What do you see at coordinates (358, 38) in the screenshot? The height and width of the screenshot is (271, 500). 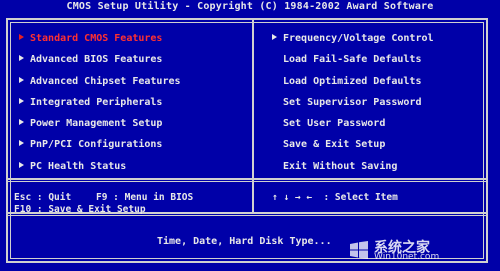 I see `menu-item-label: Frequency/Voltage Control` at bounding box center [358, 38].